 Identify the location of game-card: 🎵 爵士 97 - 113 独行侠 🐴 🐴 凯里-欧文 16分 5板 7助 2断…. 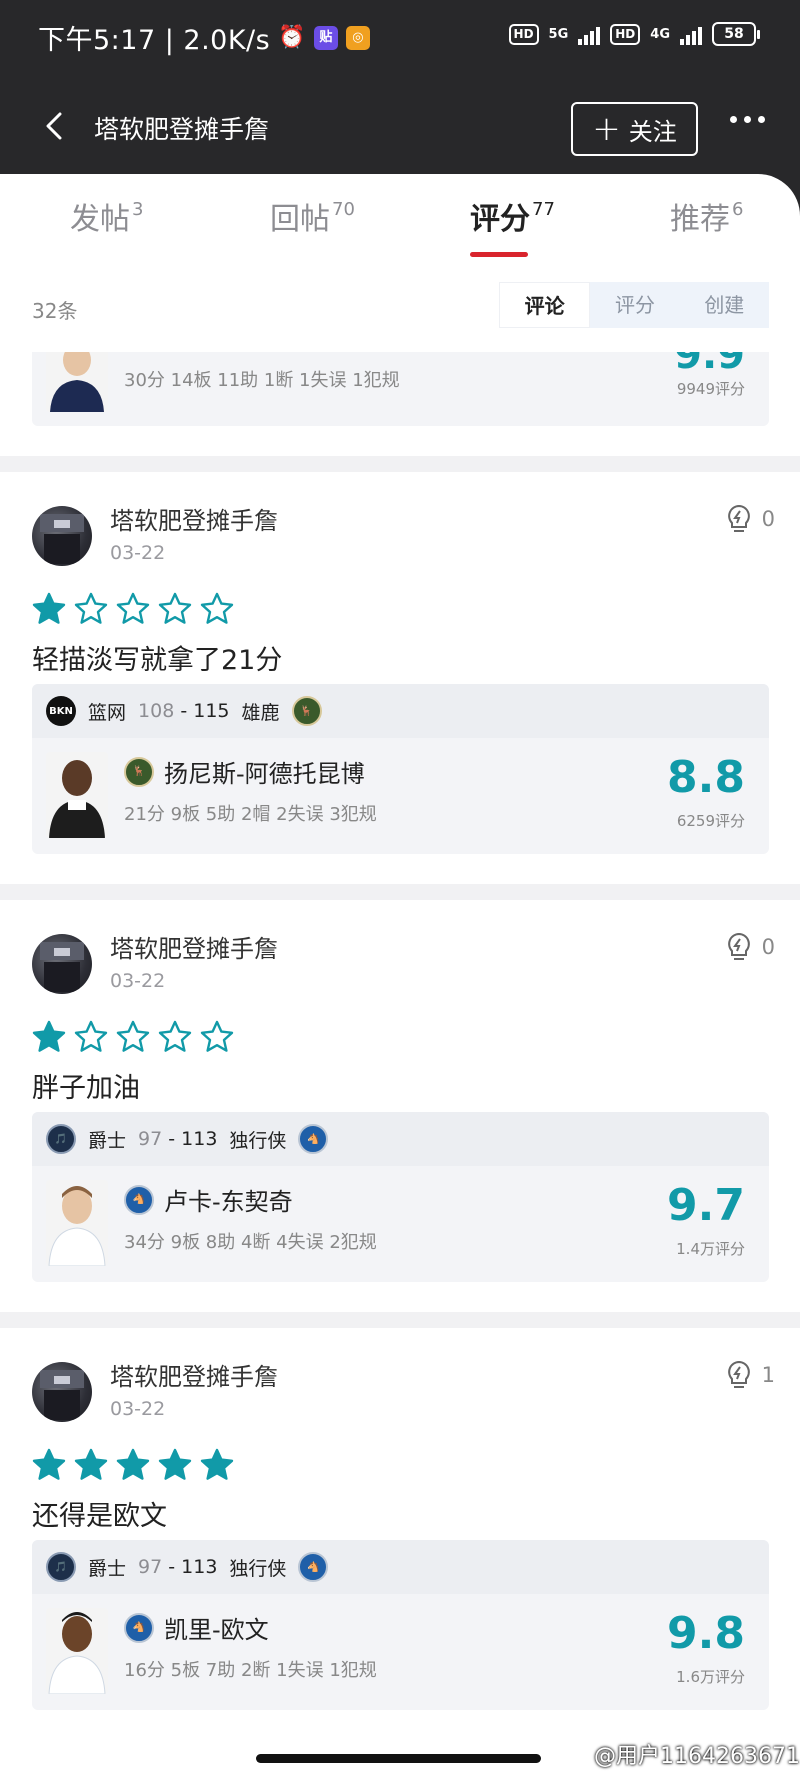
(400, 1625).